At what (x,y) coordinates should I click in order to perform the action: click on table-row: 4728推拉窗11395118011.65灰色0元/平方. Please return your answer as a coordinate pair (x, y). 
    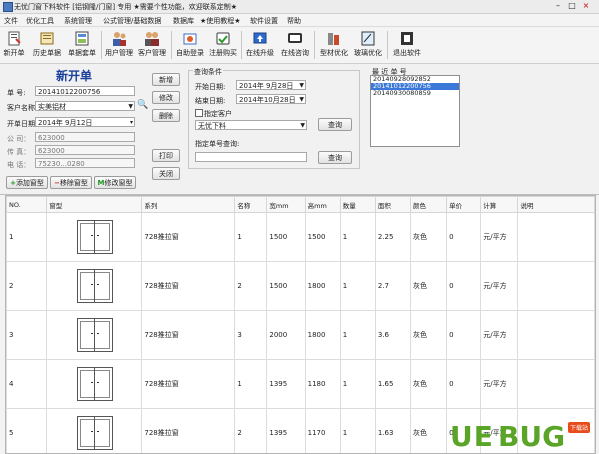
    Looking at the image, I should click on (301, 384).